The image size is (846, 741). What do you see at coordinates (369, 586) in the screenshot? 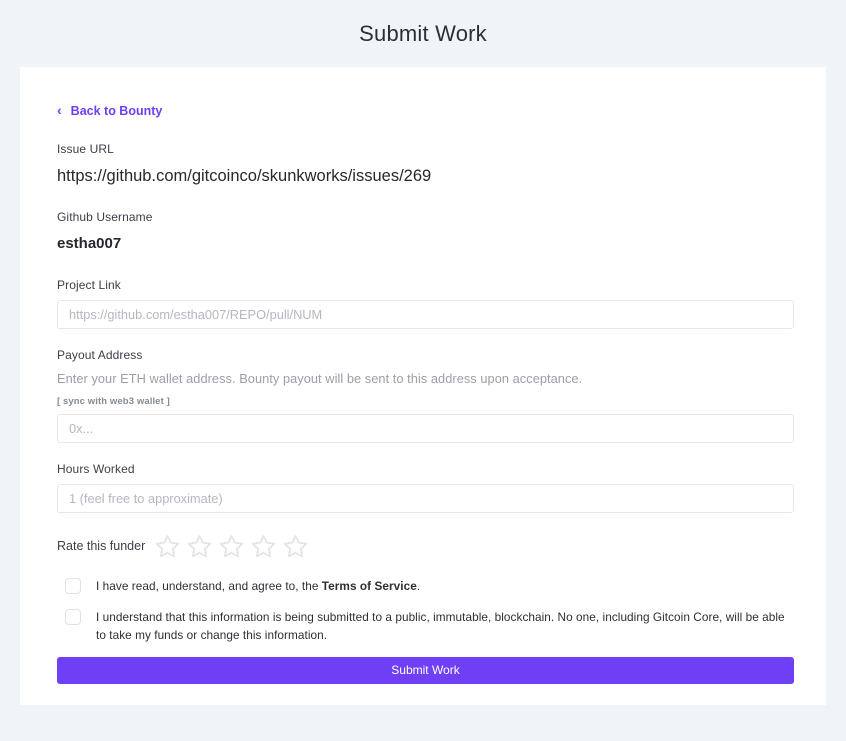
I see `terms-of-service-link: Terms of Service` at bounding box center [369, 586].